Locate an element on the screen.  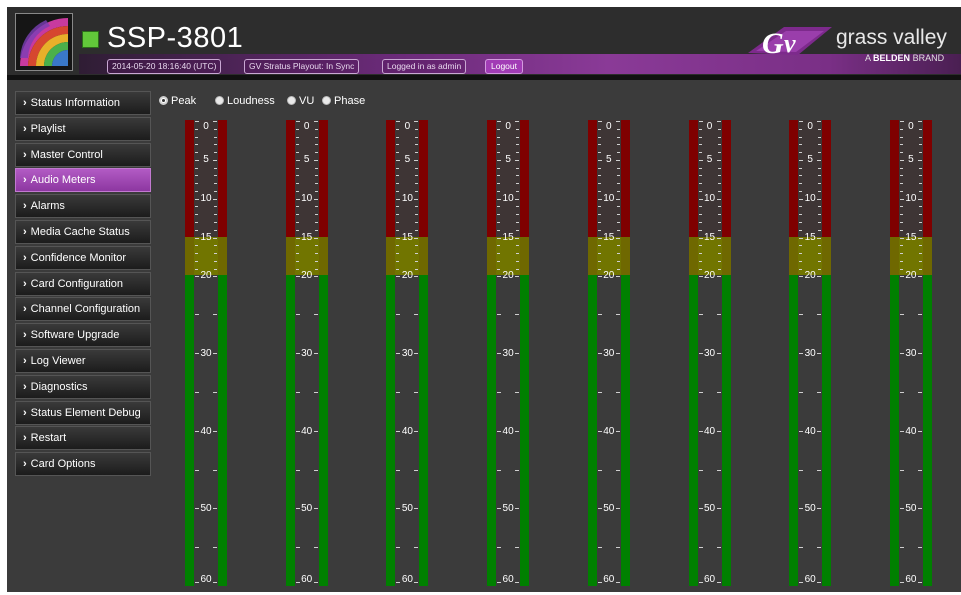
radio-label: Phase is located at coordinates (350, 101).